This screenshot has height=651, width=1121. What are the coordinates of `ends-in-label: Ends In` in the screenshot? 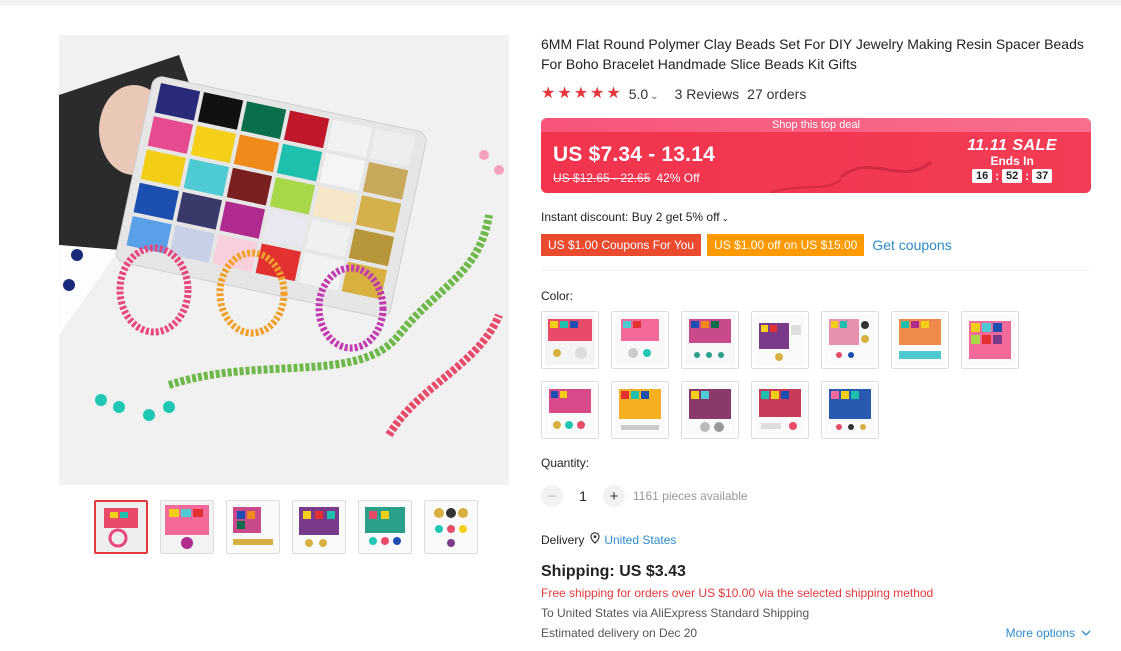 It's located at (1012, 161).